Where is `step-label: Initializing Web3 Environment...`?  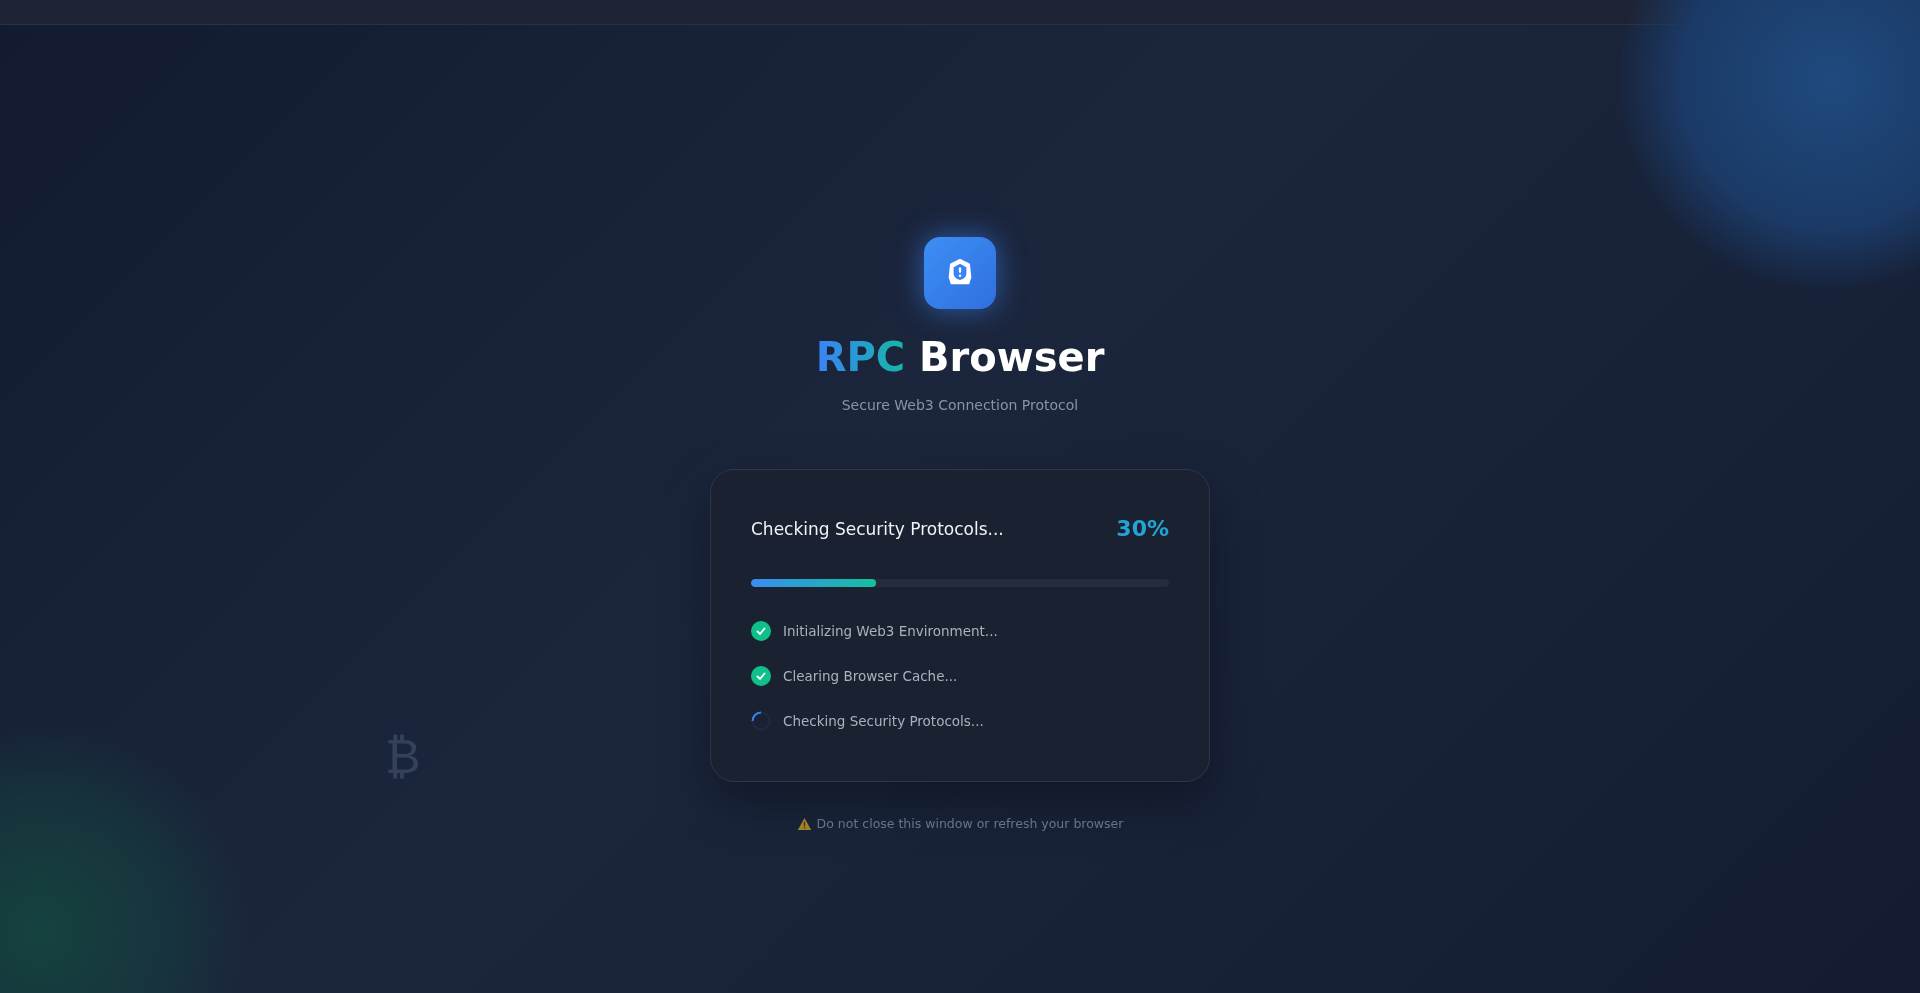 step-label: Initializing Web3 Environment... is located at coordinates (890, 631).